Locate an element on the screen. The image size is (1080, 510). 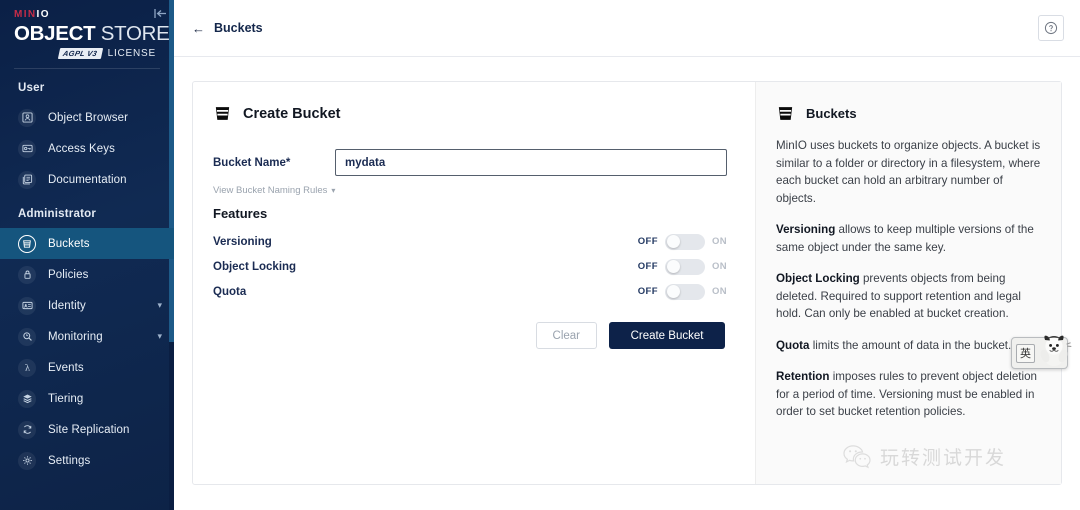
dog-mascot-icon is located at coordinates (1054, 350).